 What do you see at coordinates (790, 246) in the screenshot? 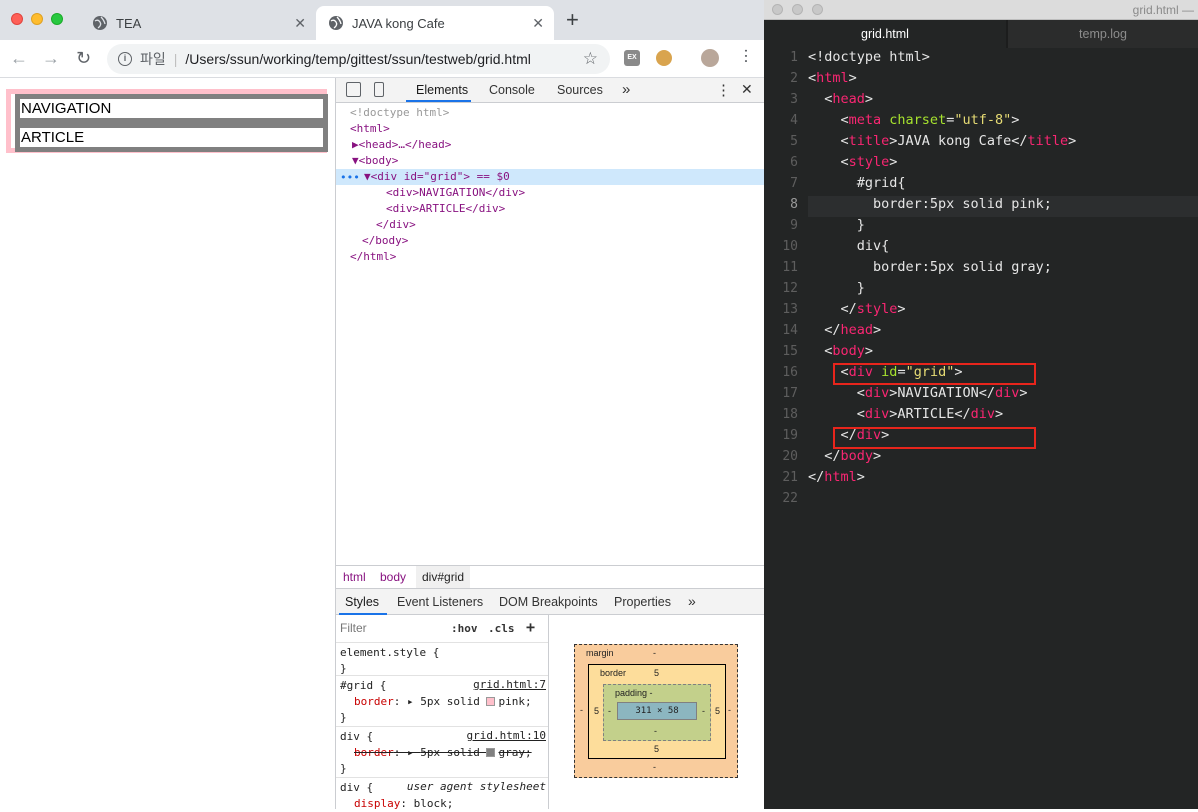
I see `line-number: 10` at bounding box center [790, 246].